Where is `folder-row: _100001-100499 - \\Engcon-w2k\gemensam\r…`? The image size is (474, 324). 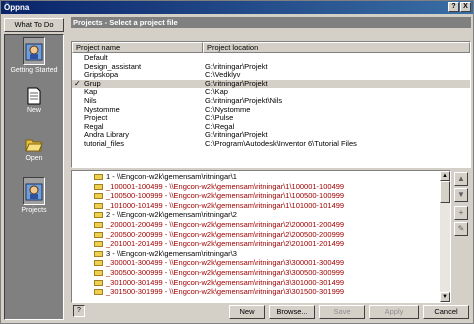
folder-row: _100001-100499 - \\Engcon-w2k\gemensam\r… is located at coordinates (256, 186).